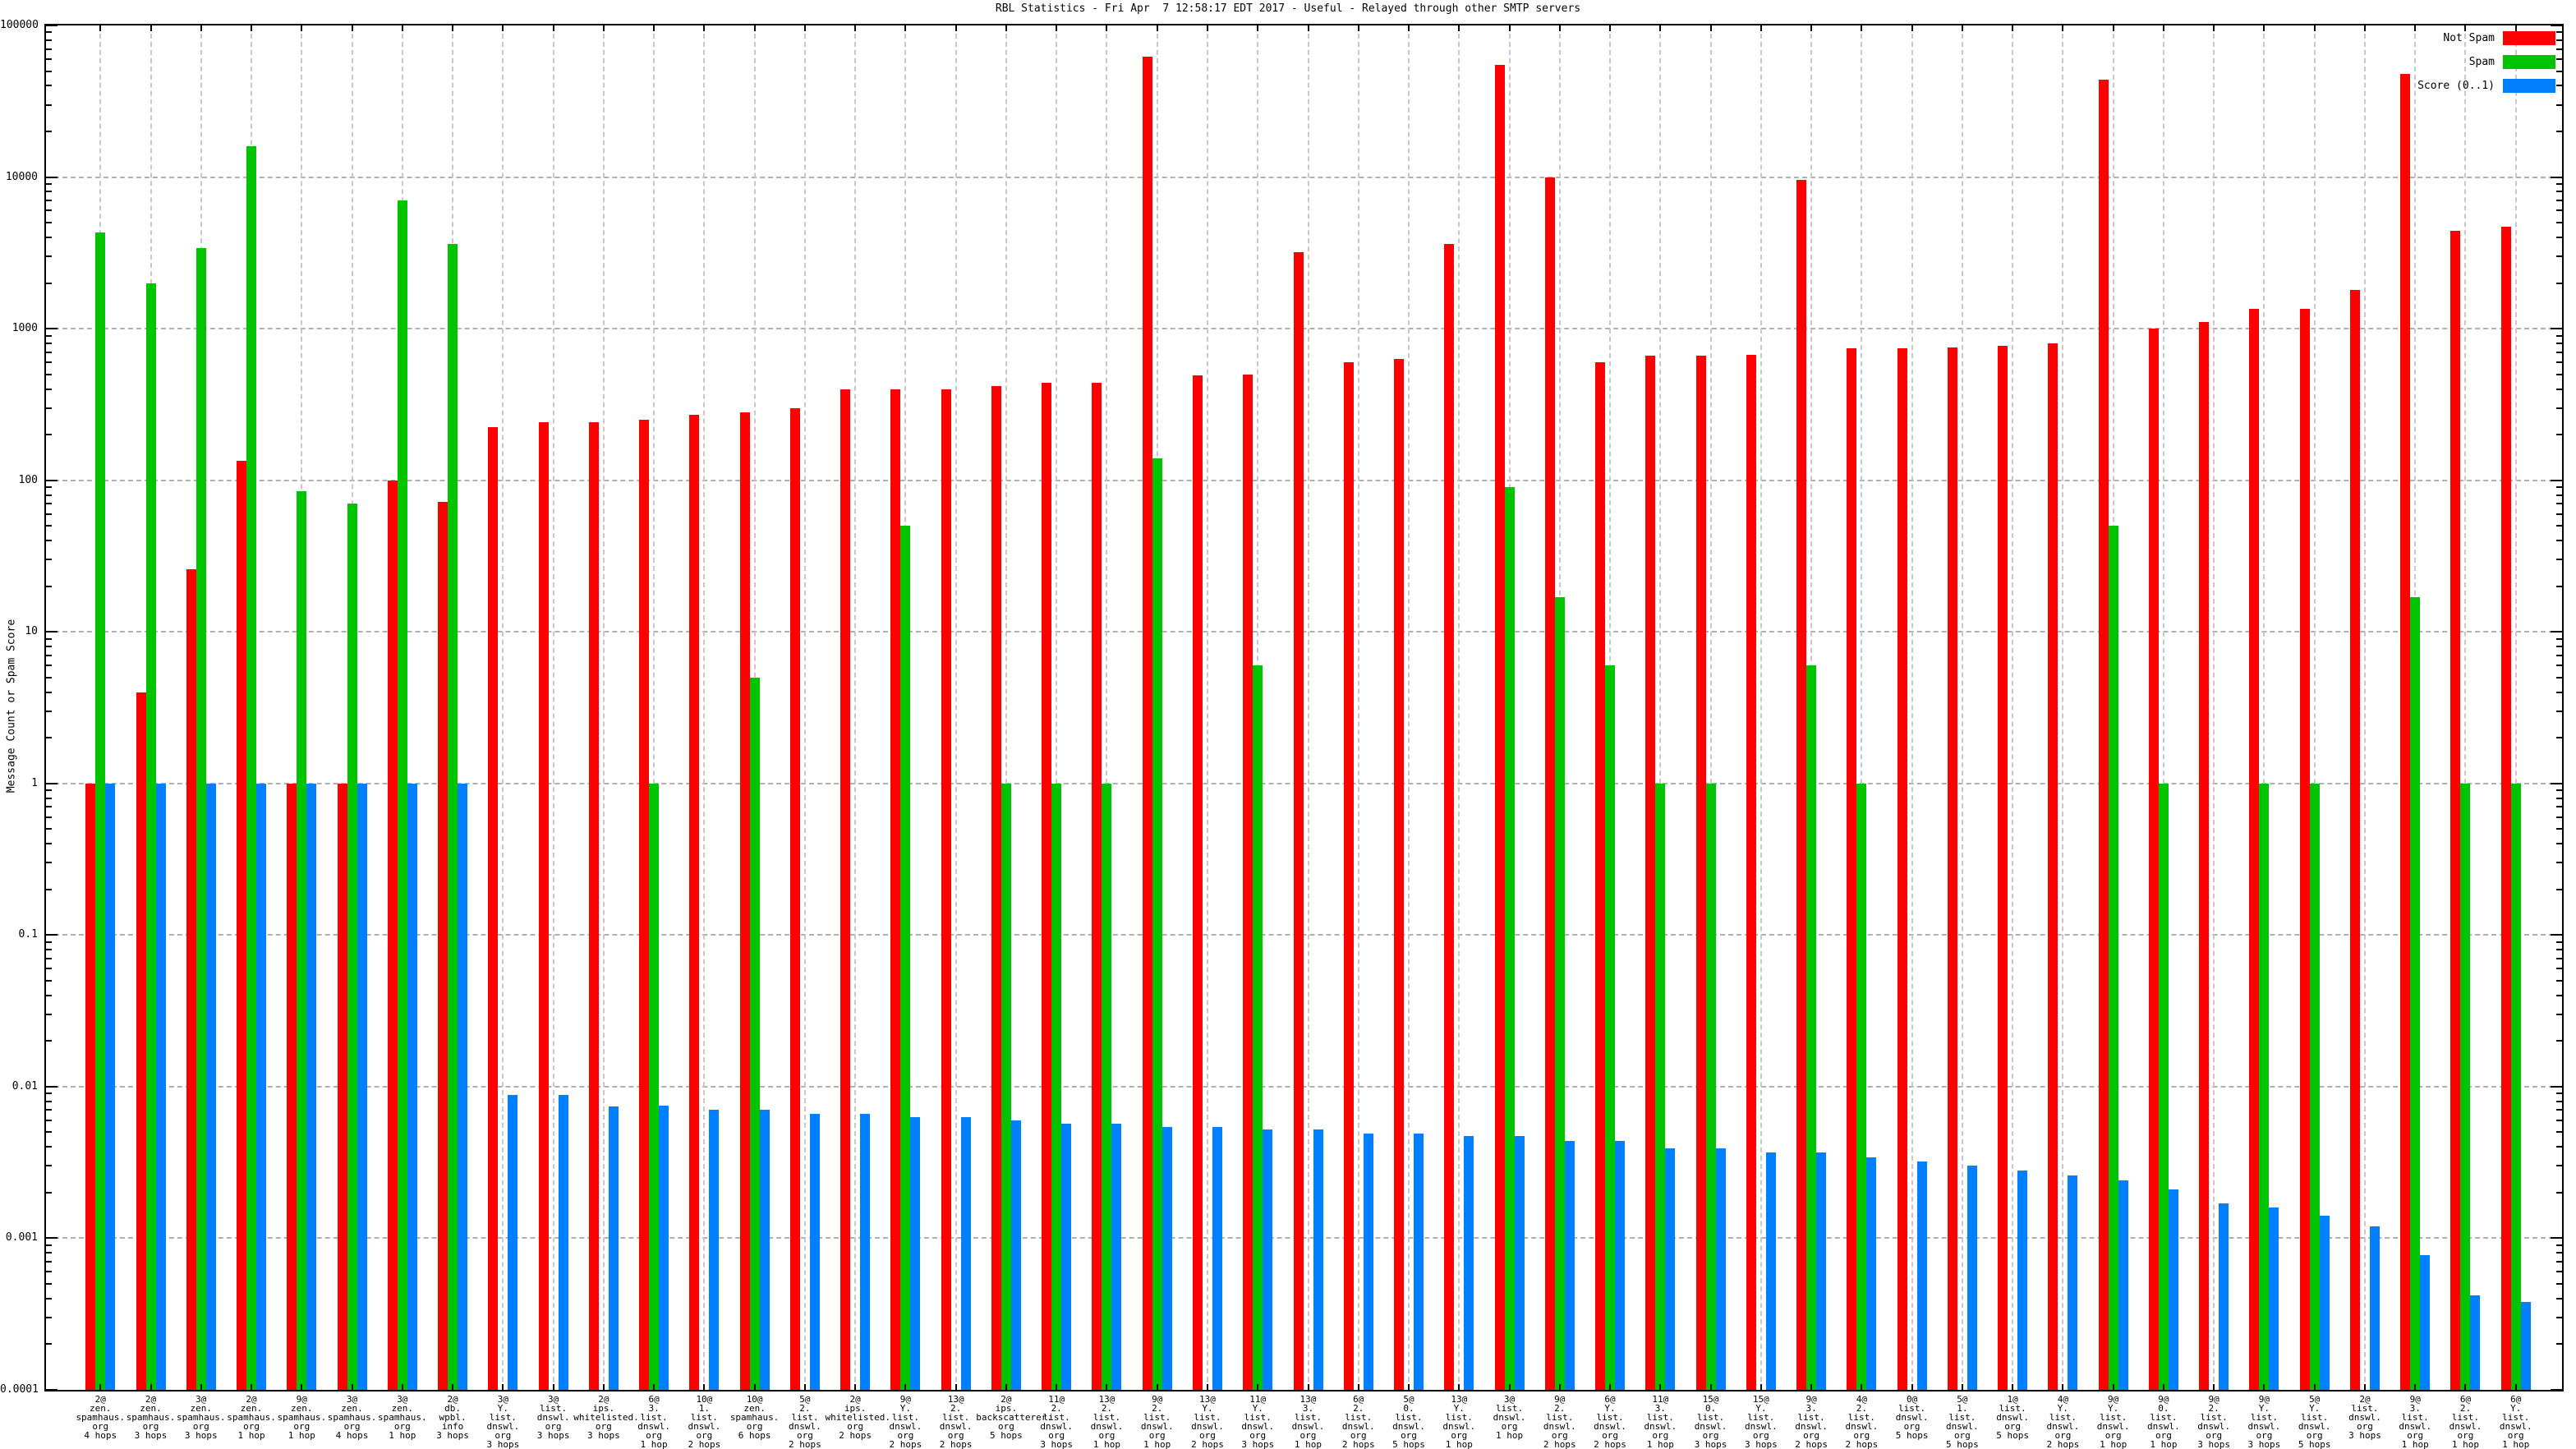 This screenshot has height=1449, width=2576. What do you see at coordinates (2499, 38) in the screenshot?
I see `legend-entry: Not Spam` at bounding box center [2499, 38].